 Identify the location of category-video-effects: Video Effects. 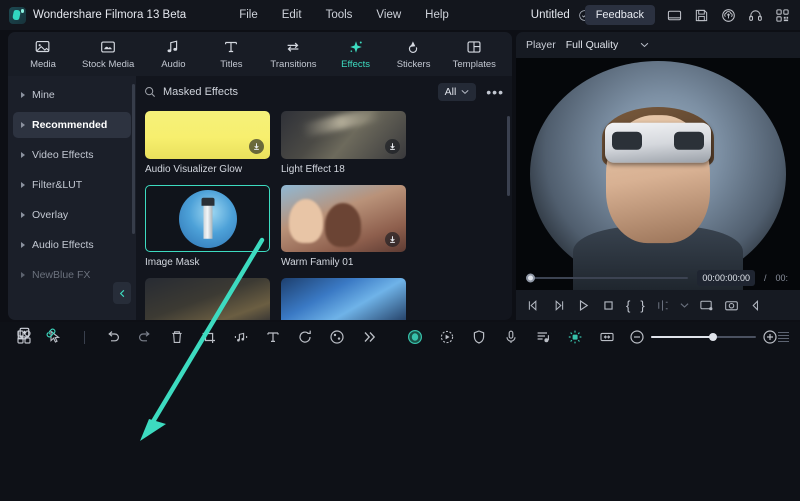
(72, 155).